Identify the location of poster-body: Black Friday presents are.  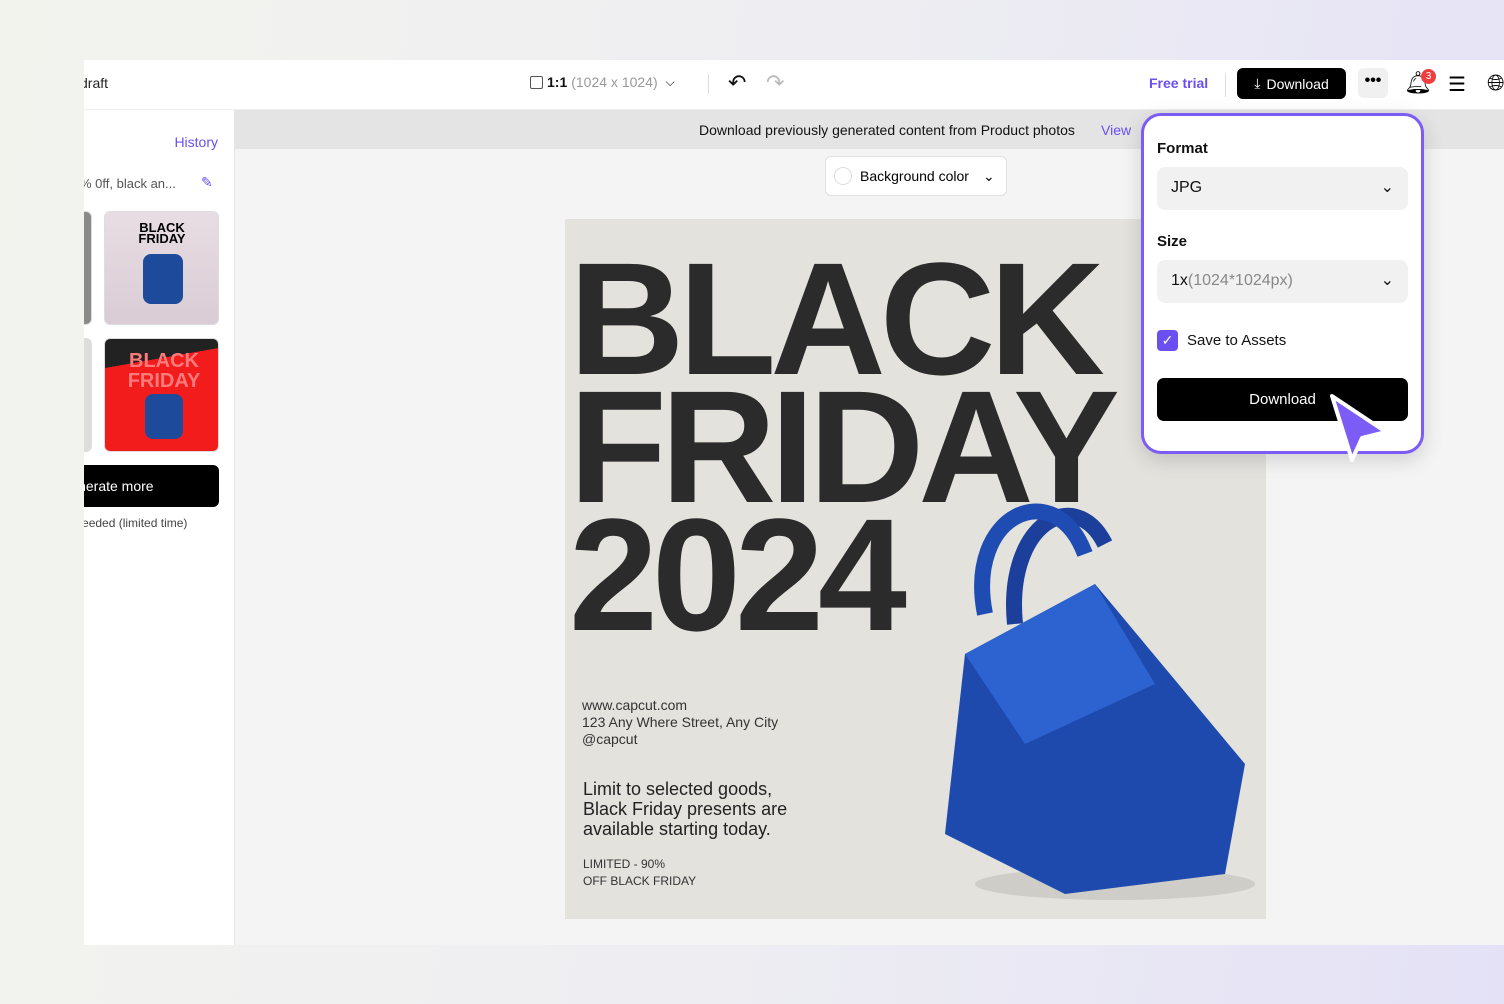
(685, 809).